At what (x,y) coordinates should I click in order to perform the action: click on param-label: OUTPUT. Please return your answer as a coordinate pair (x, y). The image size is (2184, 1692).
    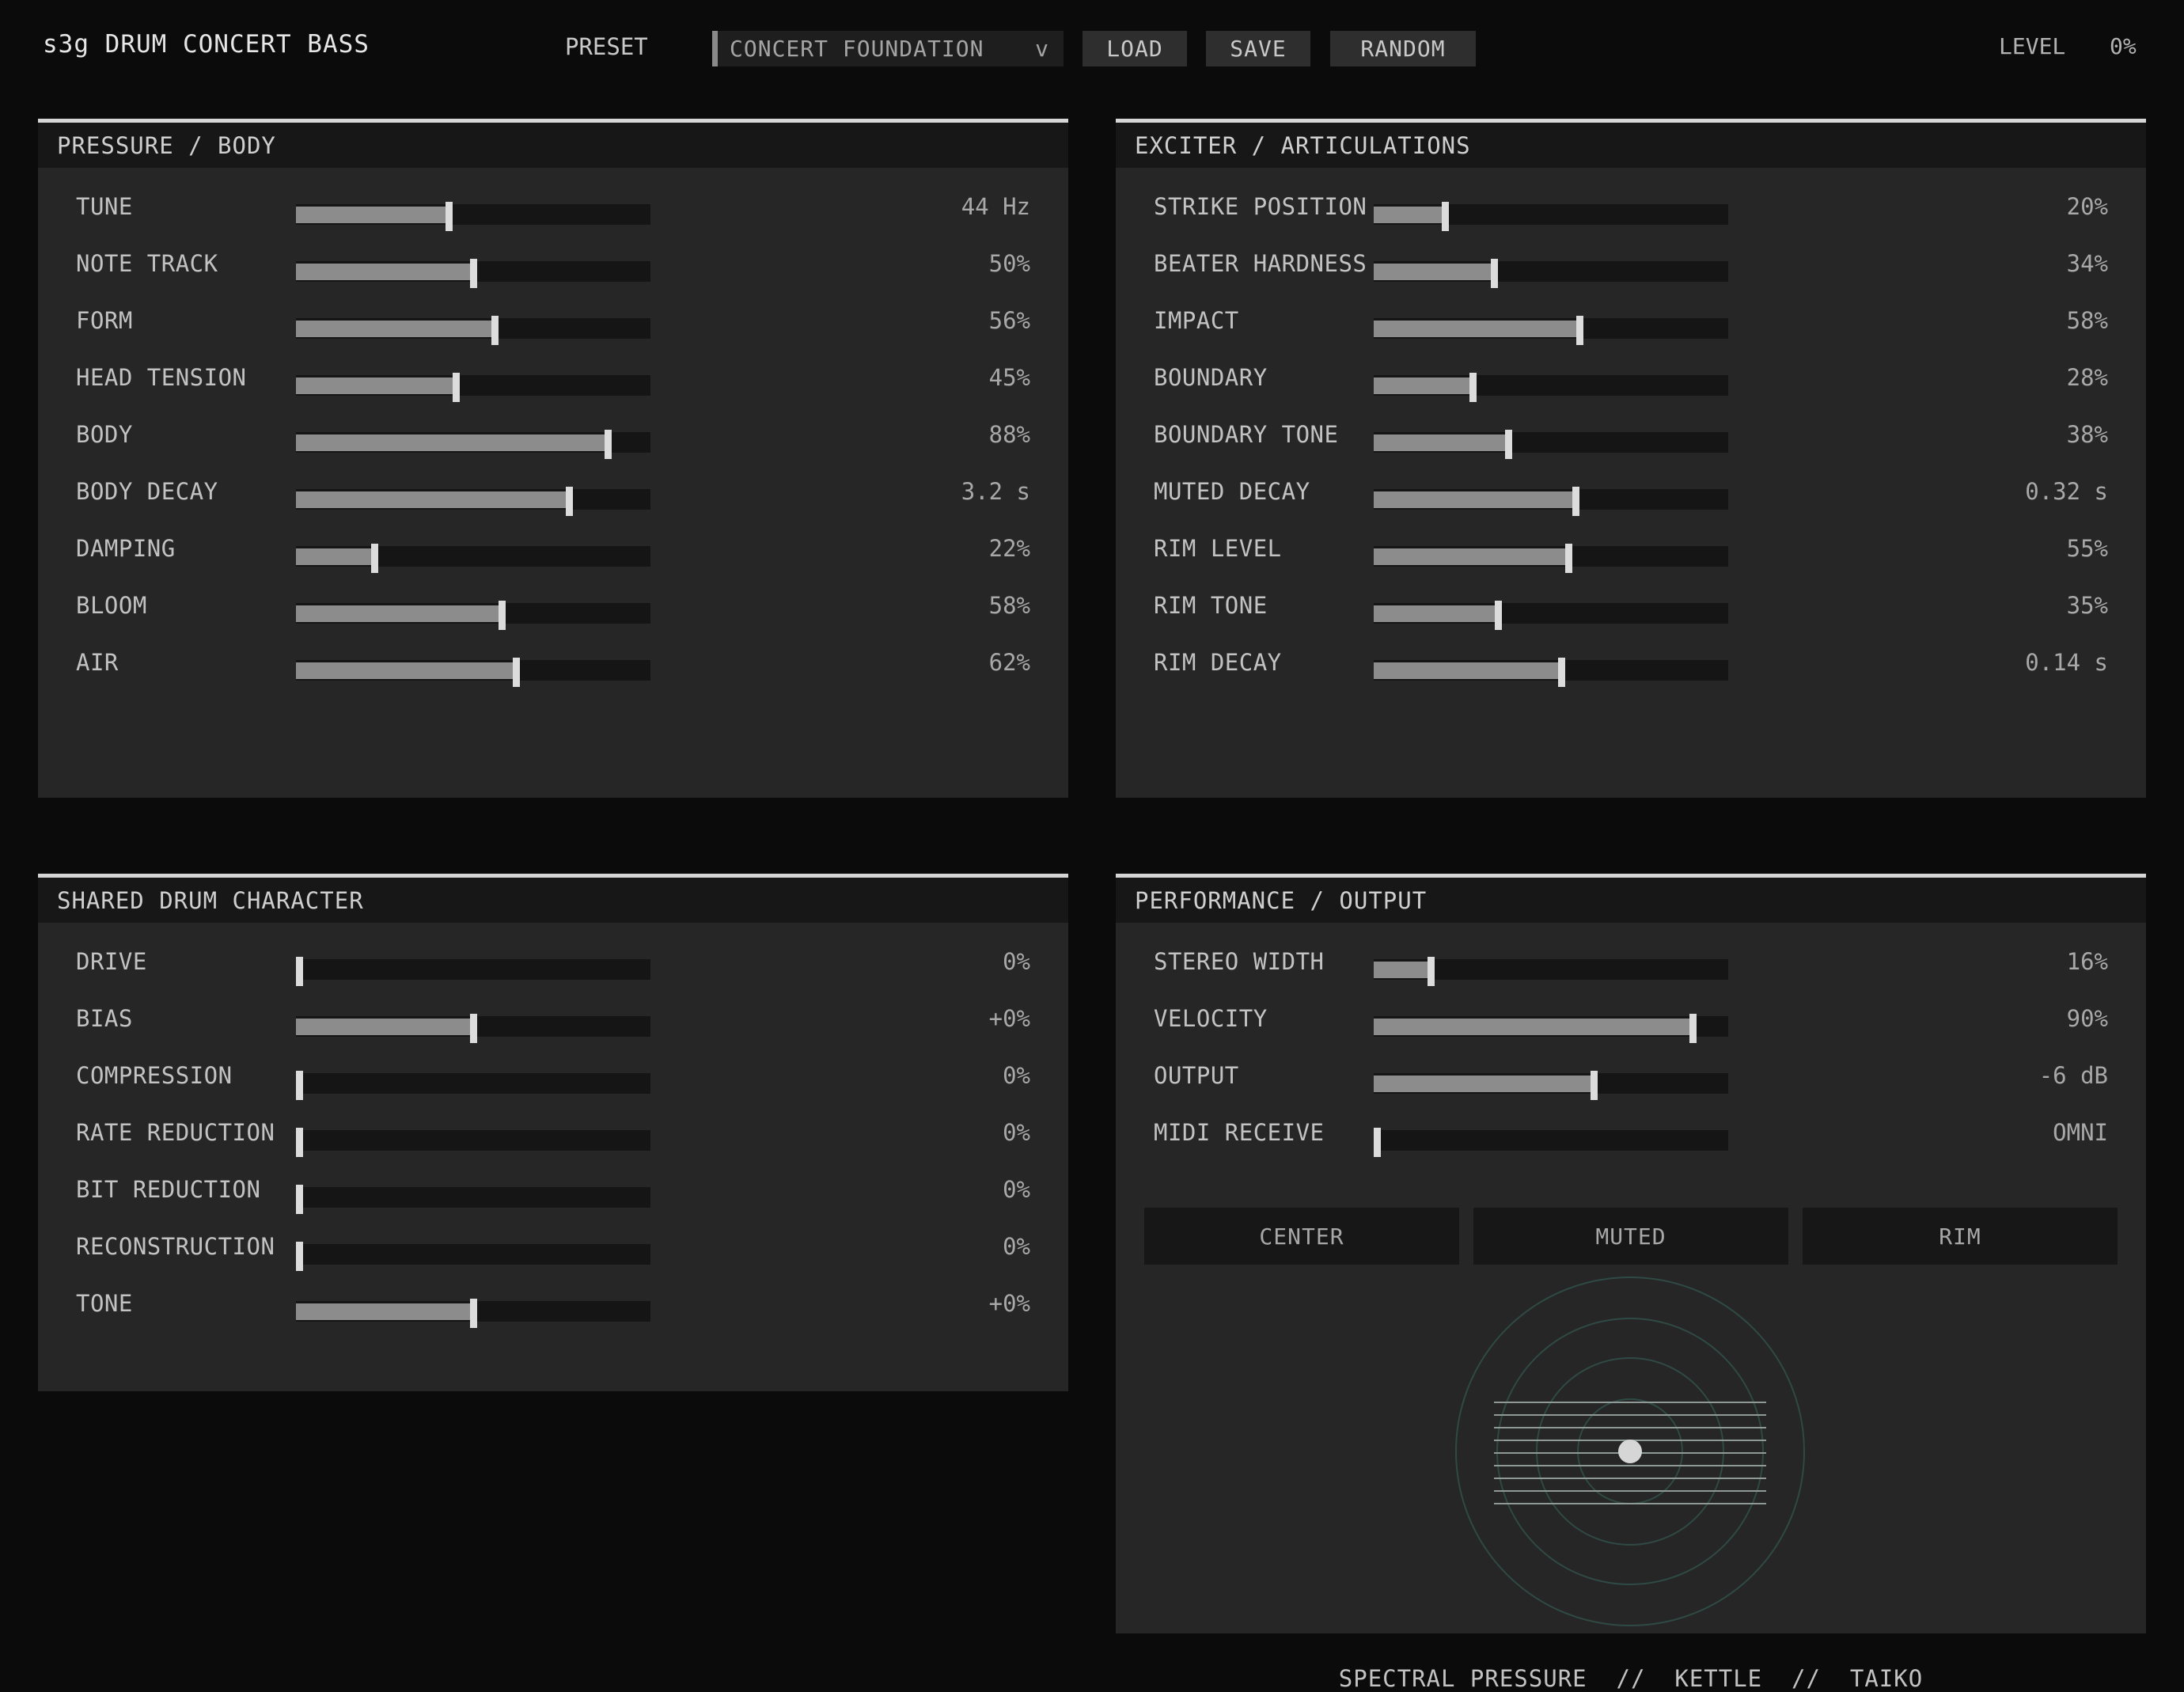
    Looking at the image, I should click on (1196, 1075).